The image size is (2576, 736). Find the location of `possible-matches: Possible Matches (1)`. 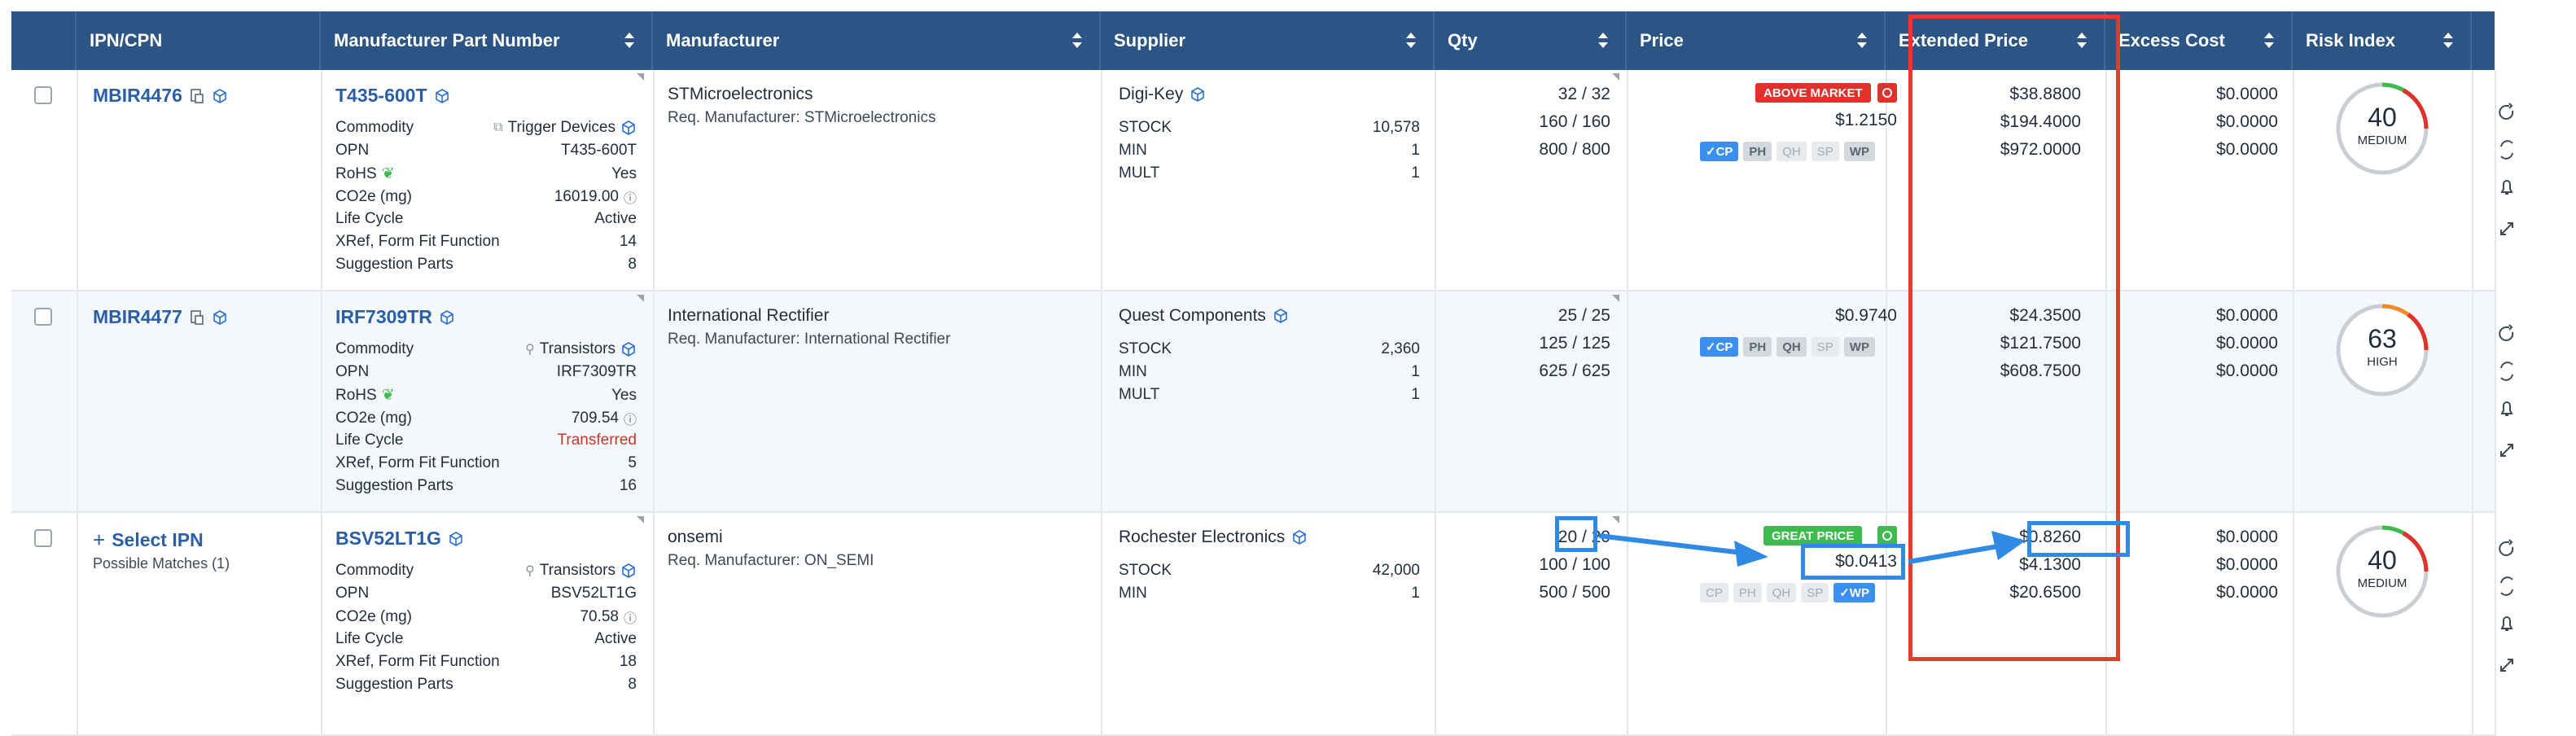

possible-matches: Possible Matches (1) is located at coordinates (161, 563).